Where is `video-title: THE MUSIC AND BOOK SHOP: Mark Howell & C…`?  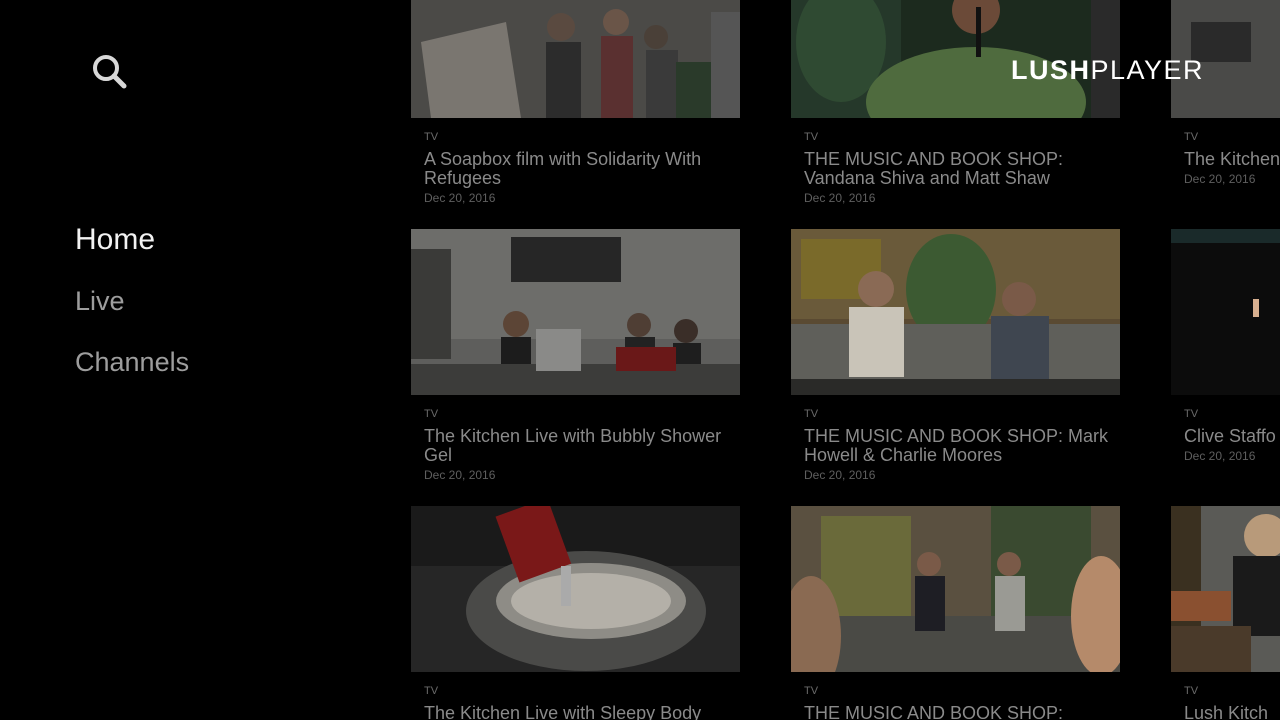
video-title: THE MUSIC AND BOOK SHOP: Mark Howell & C… is located at coordinates (956, 446).